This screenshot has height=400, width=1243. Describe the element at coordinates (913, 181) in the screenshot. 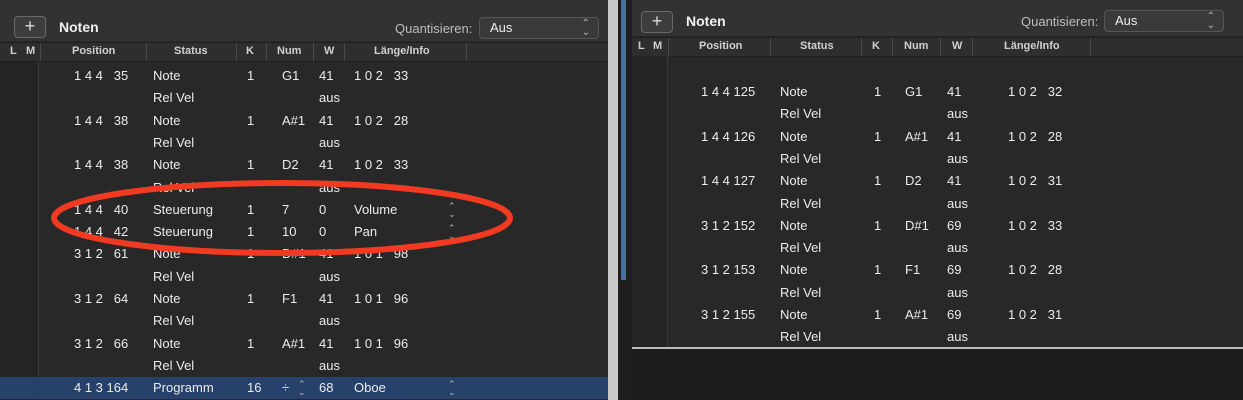

I see `num-cell: D2` at that location.